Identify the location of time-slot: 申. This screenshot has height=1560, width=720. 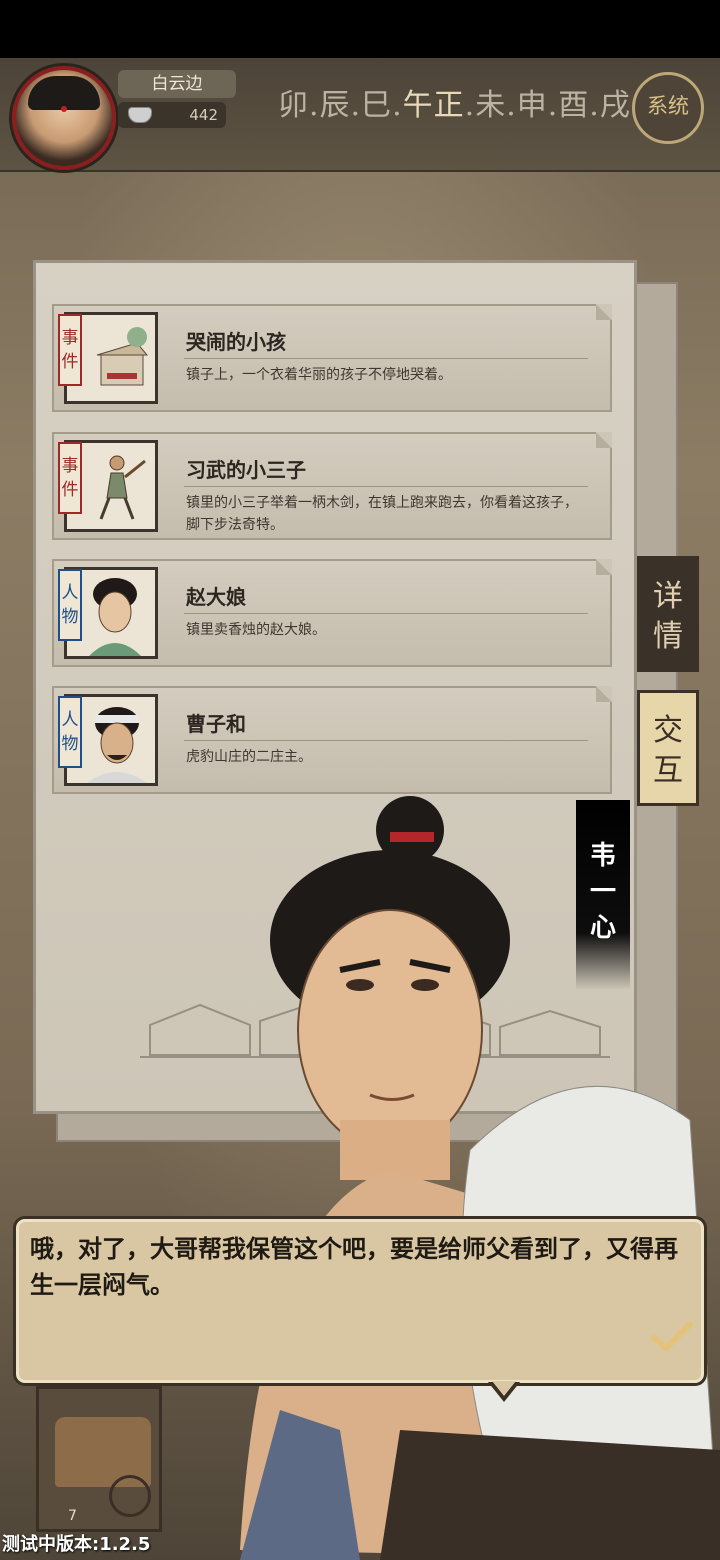
(532, 105).